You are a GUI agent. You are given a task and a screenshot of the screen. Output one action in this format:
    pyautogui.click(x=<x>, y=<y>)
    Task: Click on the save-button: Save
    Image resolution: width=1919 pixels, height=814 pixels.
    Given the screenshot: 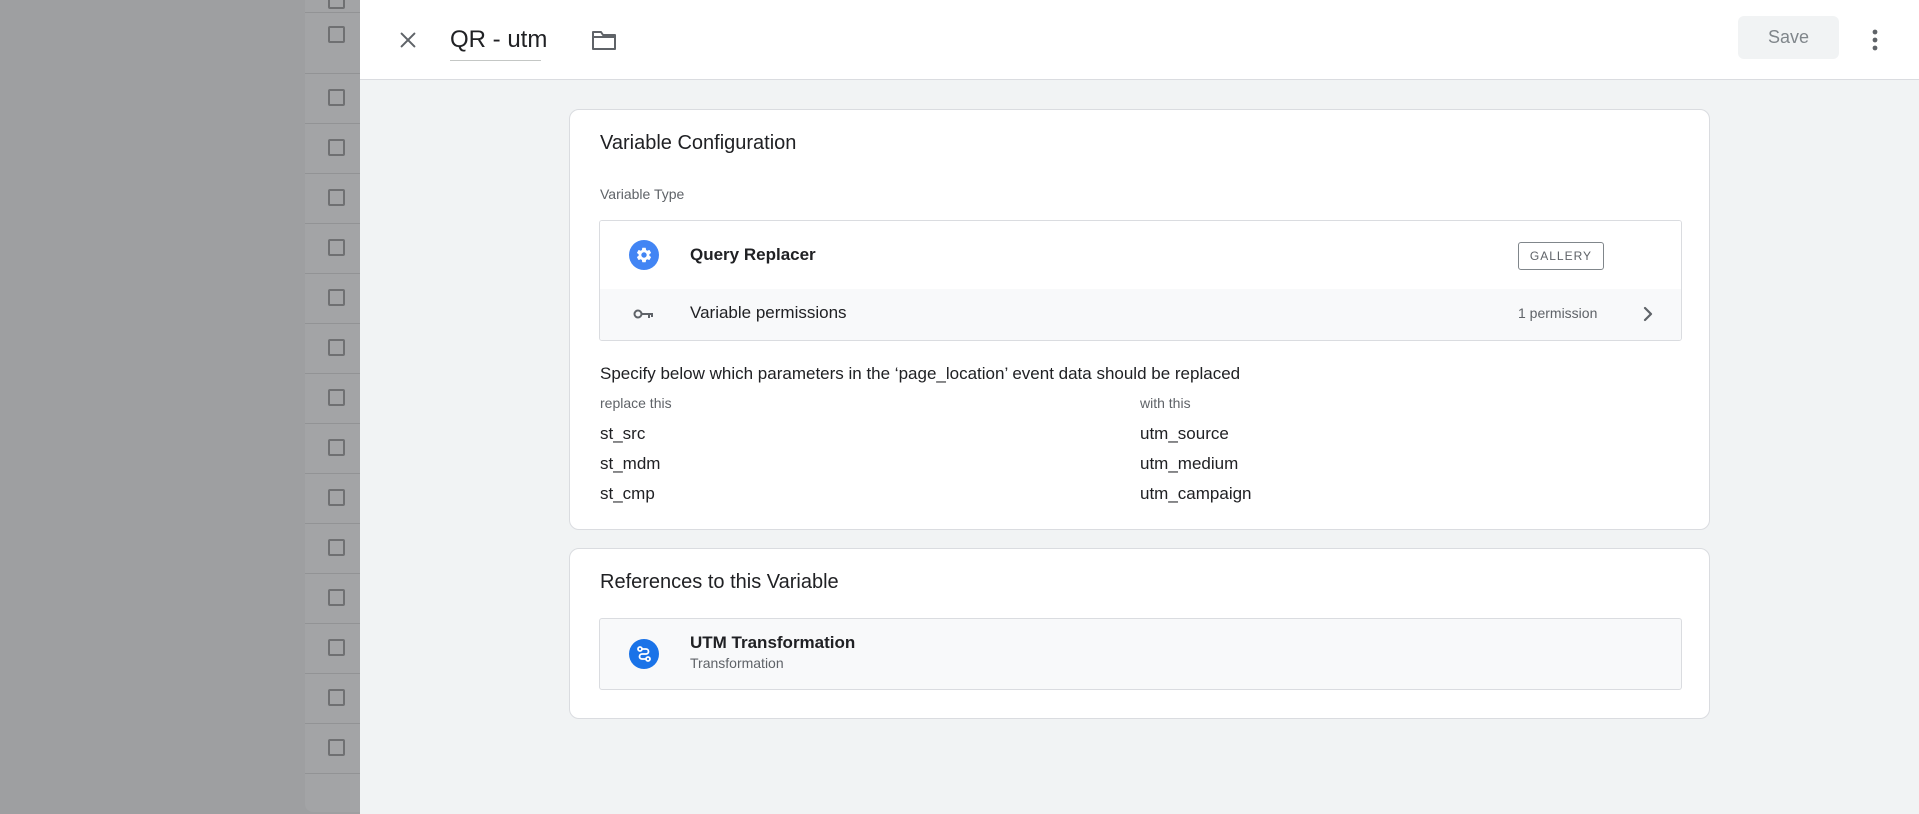 What is the action you would take?
    pyautogui.click(x=1788, y=37)
    